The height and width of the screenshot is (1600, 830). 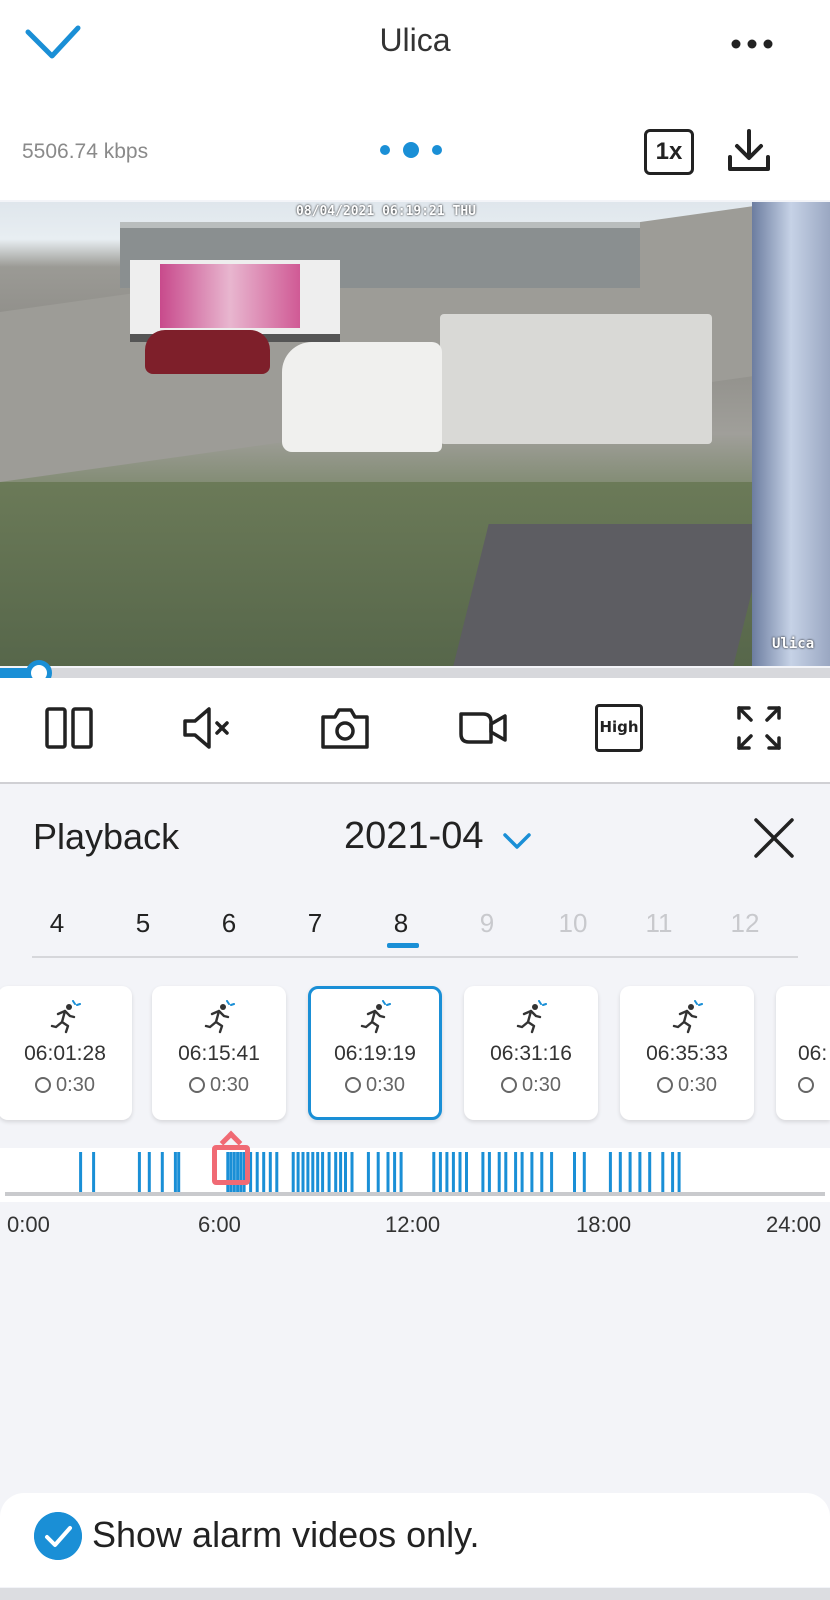 I want to click on clip-card-partial: 06:, so click(x=803, y=1053).